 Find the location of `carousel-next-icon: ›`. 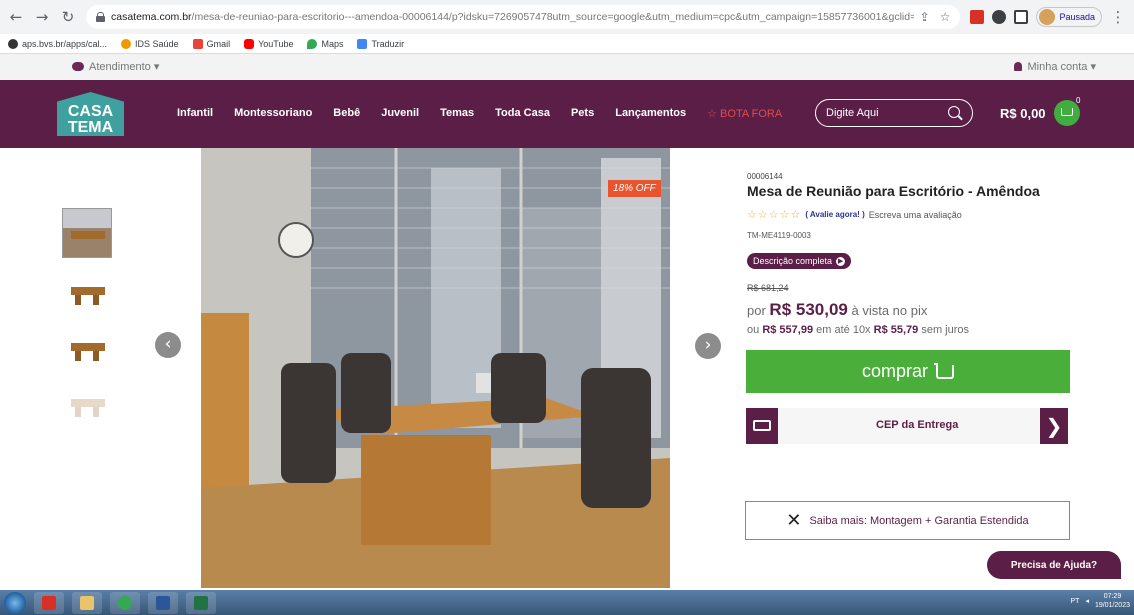

carousel-next-icon: › is located at coordinates (708, 346).